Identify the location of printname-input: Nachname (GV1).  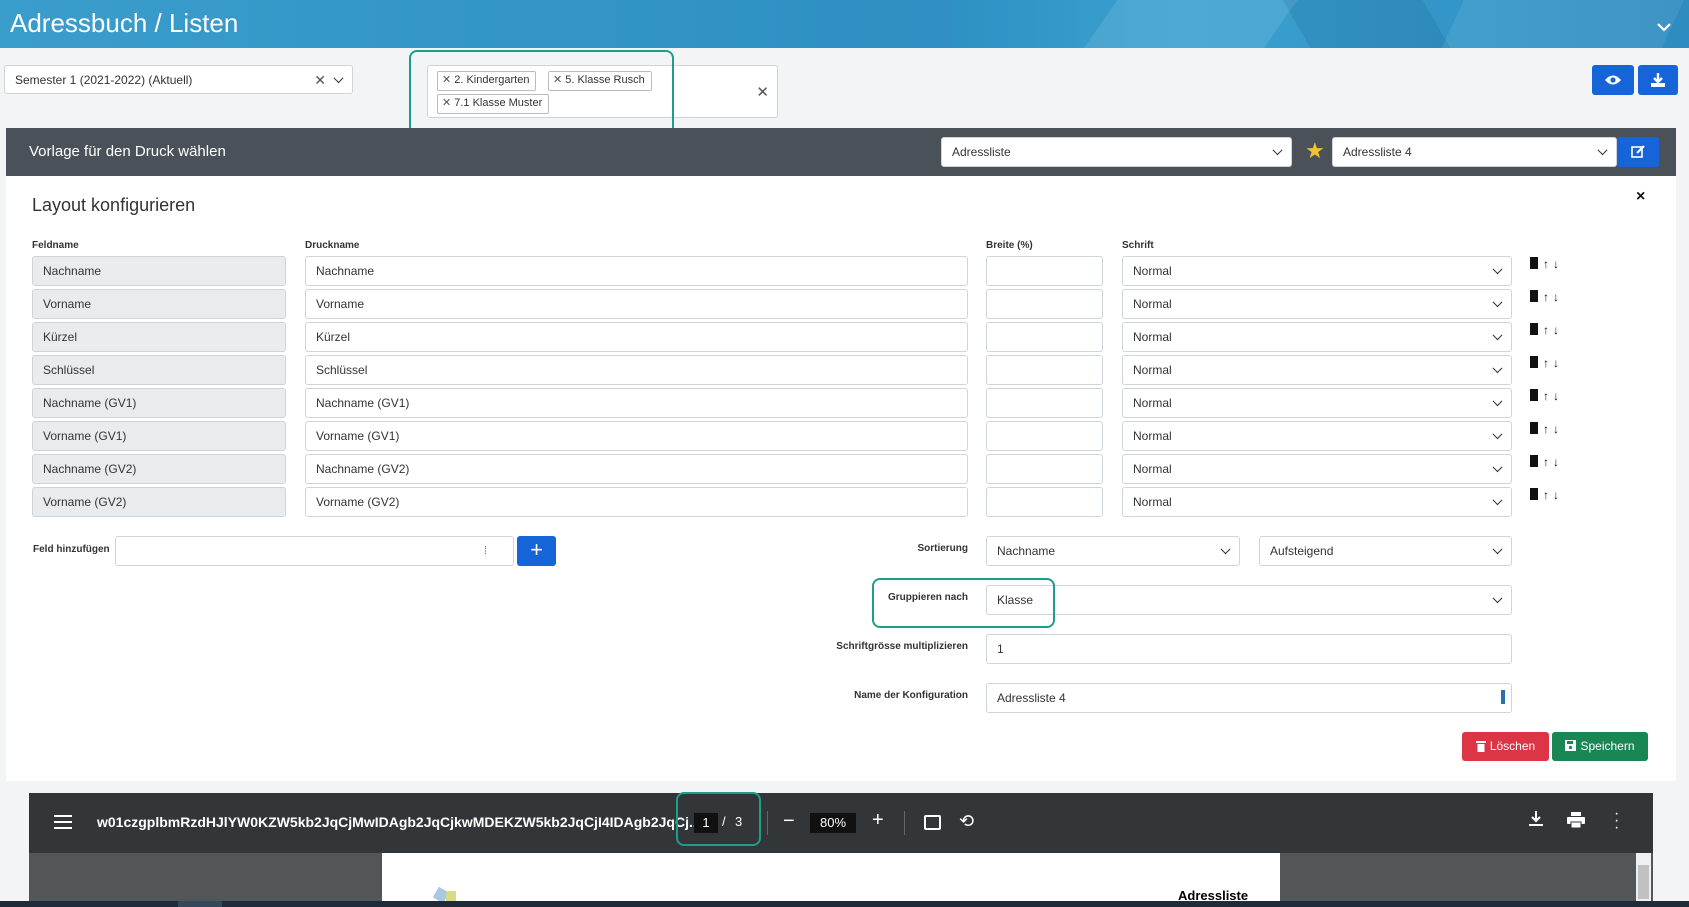
(636, 403).